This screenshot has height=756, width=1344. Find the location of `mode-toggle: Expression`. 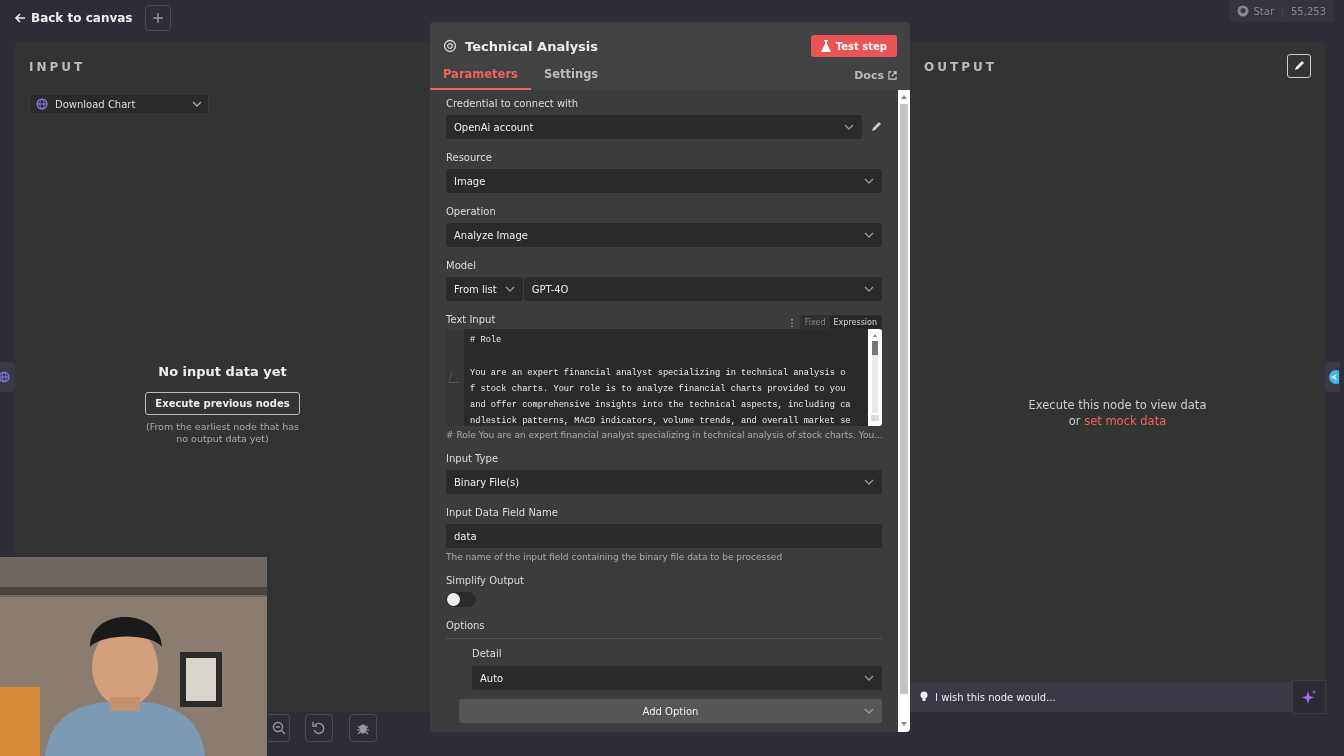

mode-toggle: Expression is located at coordinates (855, 322).